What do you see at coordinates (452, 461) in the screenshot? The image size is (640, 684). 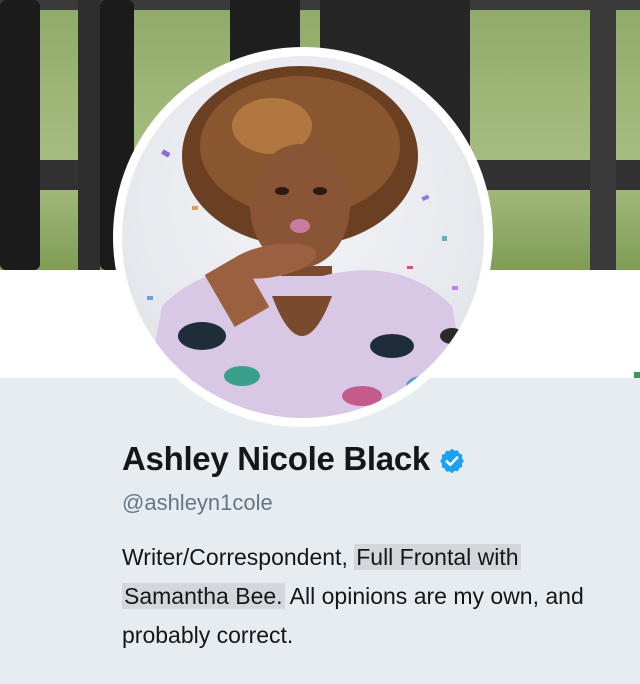 I see `verified-badge-icon` at bounding box center [452, 461].